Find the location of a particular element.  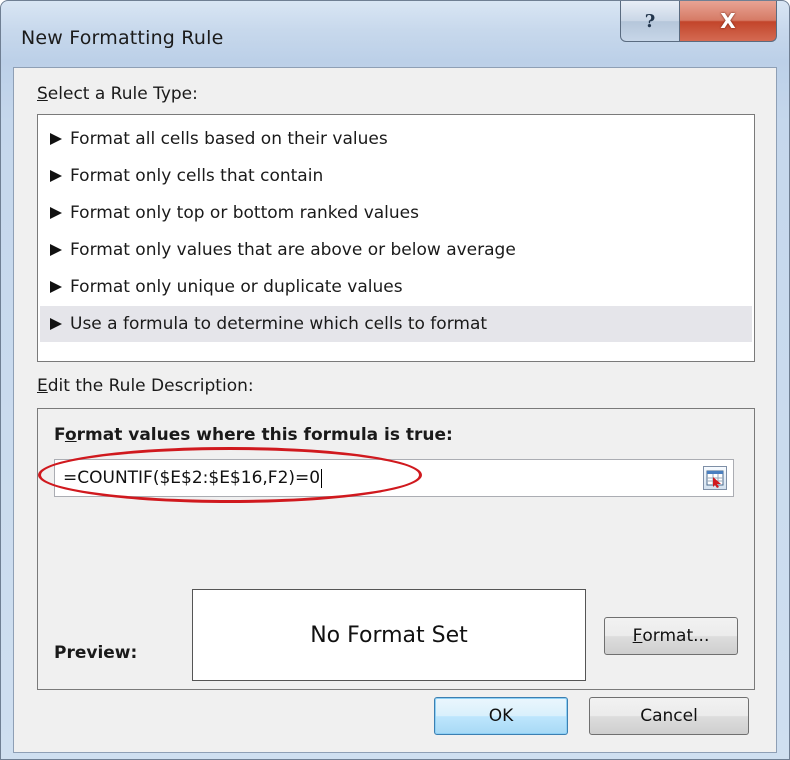

title-bar: New Formatting Rule ? X is located at coordinates (395, 36).